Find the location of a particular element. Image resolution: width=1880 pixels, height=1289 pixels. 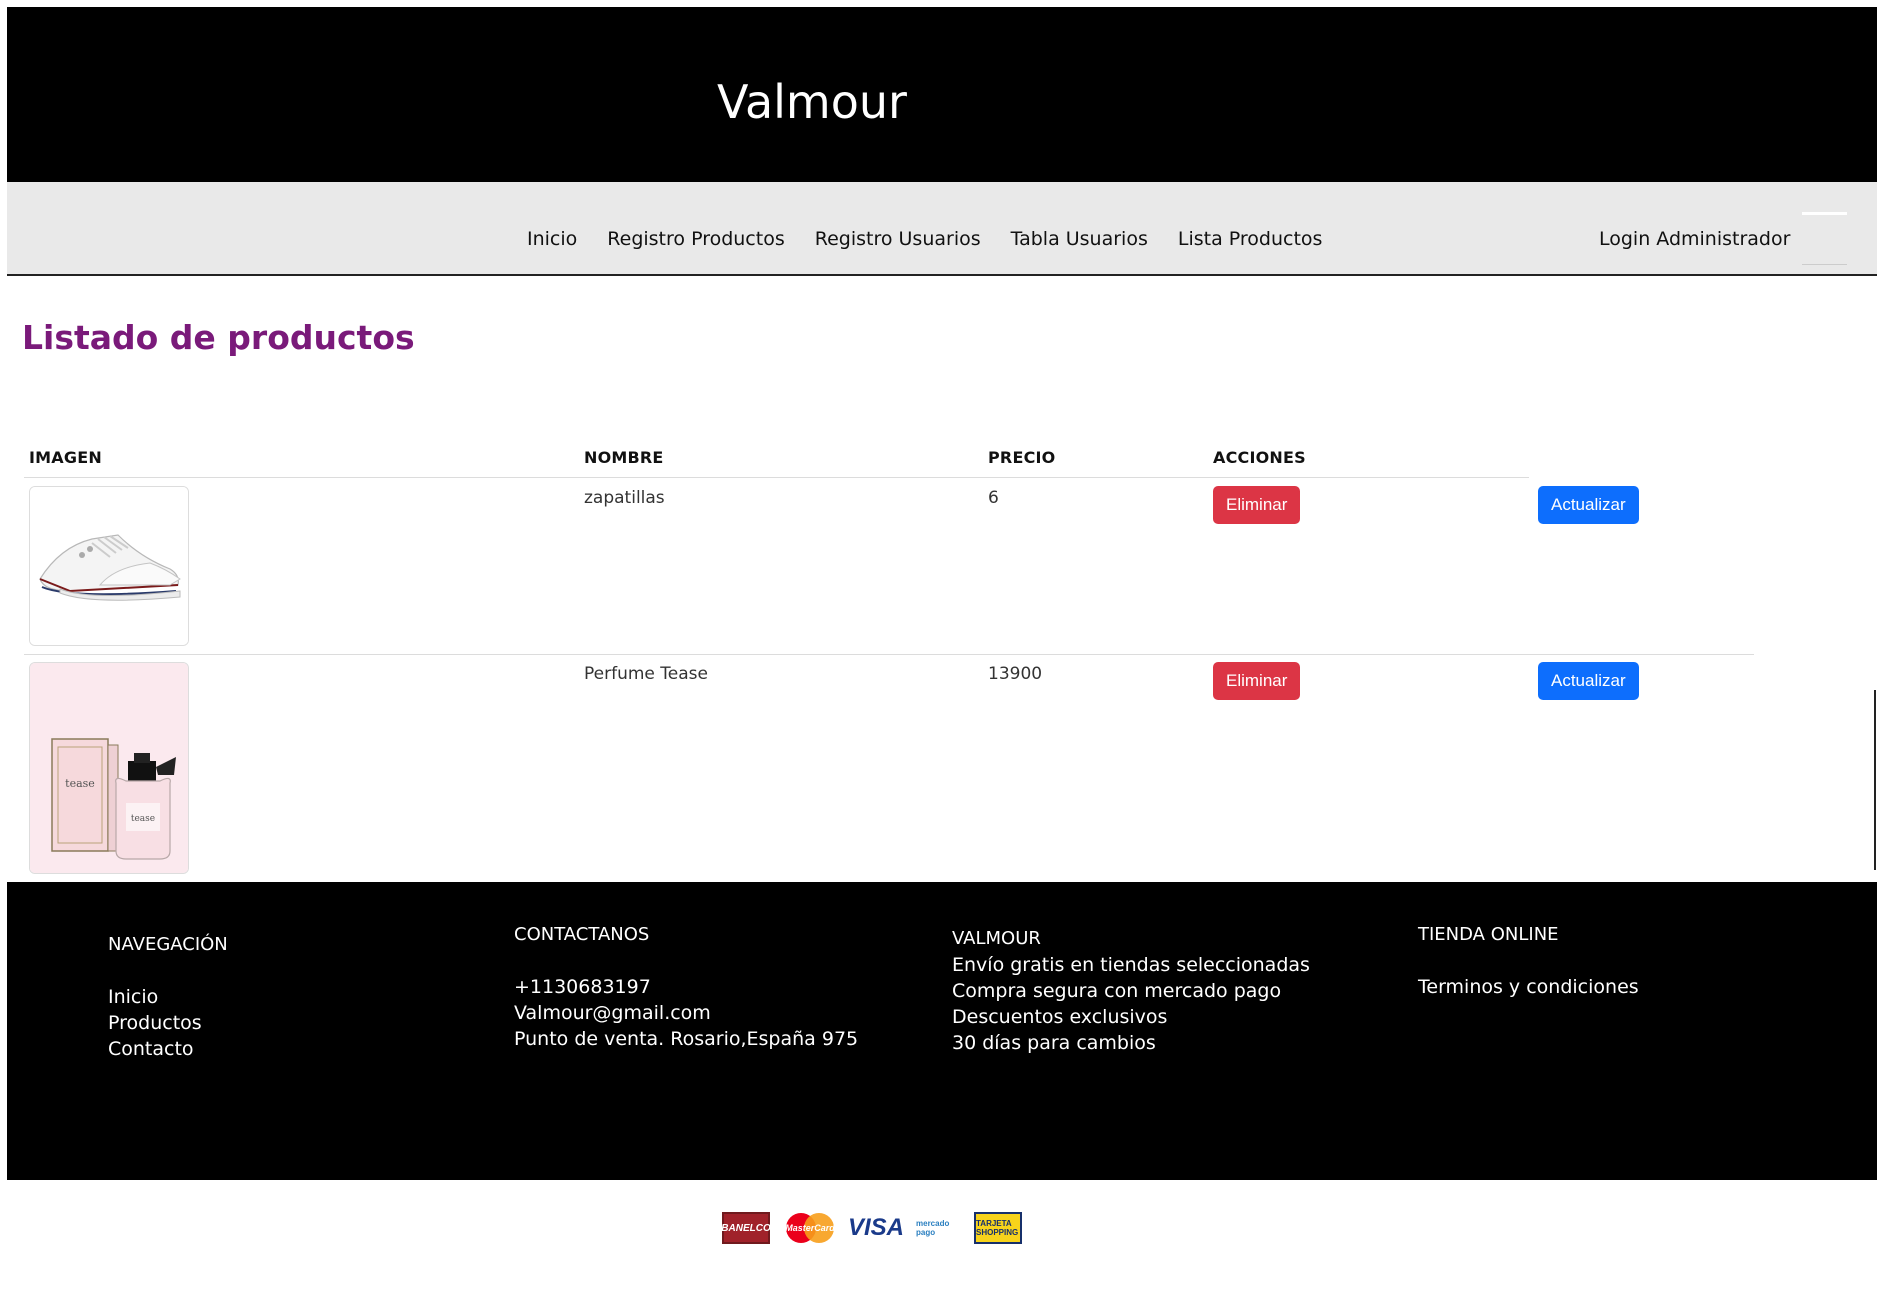

table-row: zapatillas 6 Eliminar Actualizar is located at coordinates (889, 566).